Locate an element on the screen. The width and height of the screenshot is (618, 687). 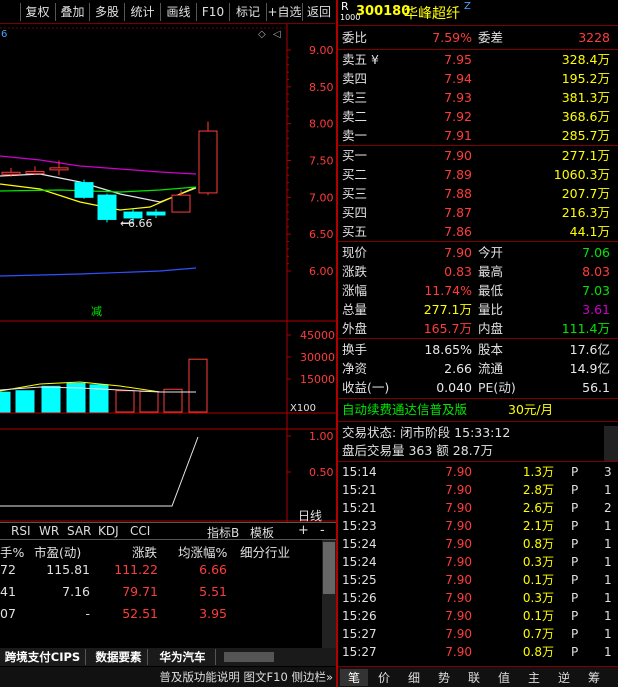
bid-row-2: 买二 7.89 1060.3万 is located at coordinates (476, 174).